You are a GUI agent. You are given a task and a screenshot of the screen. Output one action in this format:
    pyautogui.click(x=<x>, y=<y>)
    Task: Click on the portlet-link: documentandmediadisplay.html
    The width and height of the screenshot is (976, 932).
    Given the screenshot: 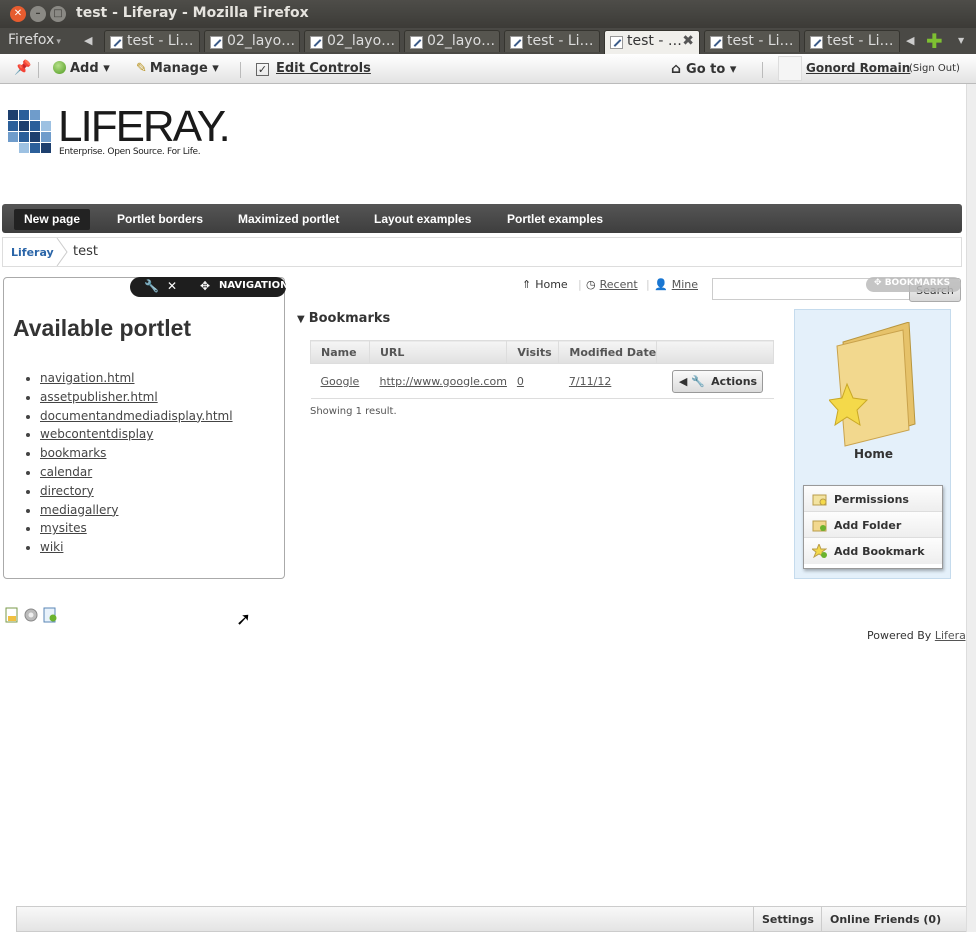 What is the action you would take?
    pyautogui.click(x=136, y=416)
    